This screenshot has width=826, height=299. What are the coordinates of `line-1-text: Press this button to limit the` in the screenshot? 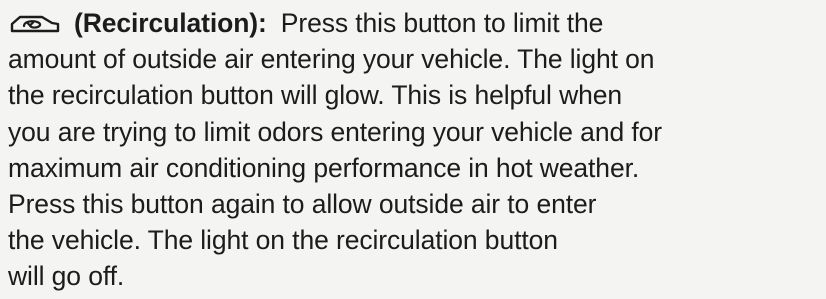 It's located at (442, 23).